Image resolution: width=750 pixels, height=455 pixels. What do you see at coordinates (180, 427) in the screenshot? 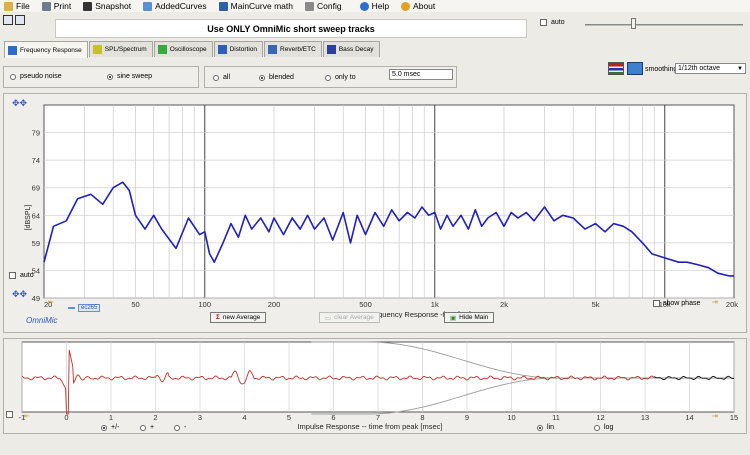
I see `radio-polarity-minus: -` at bounding box center [180, 427].